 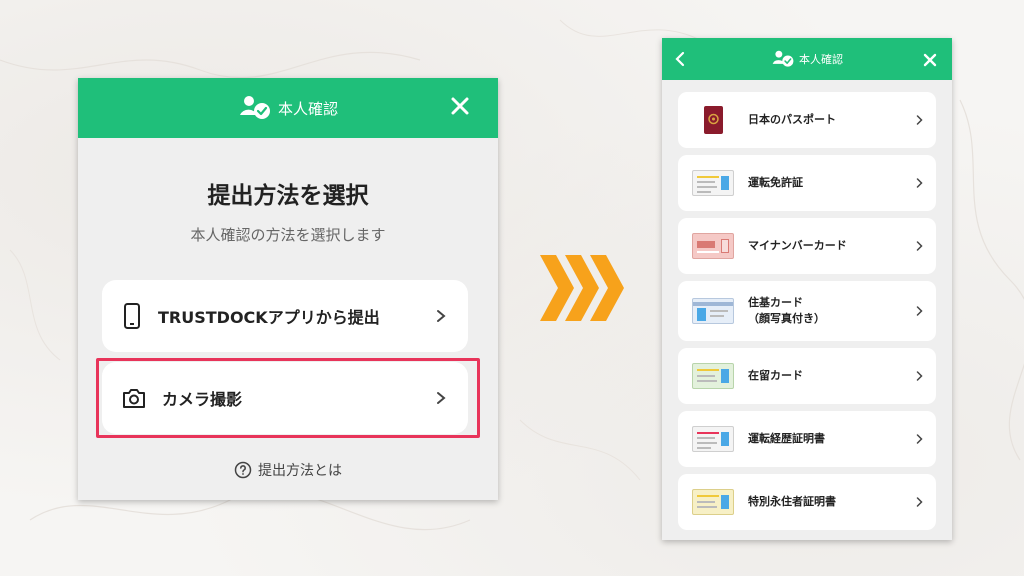 I want to click on doc-item-juki-card: 住基カード （顔写真付き）, so click(x=807, y=311).